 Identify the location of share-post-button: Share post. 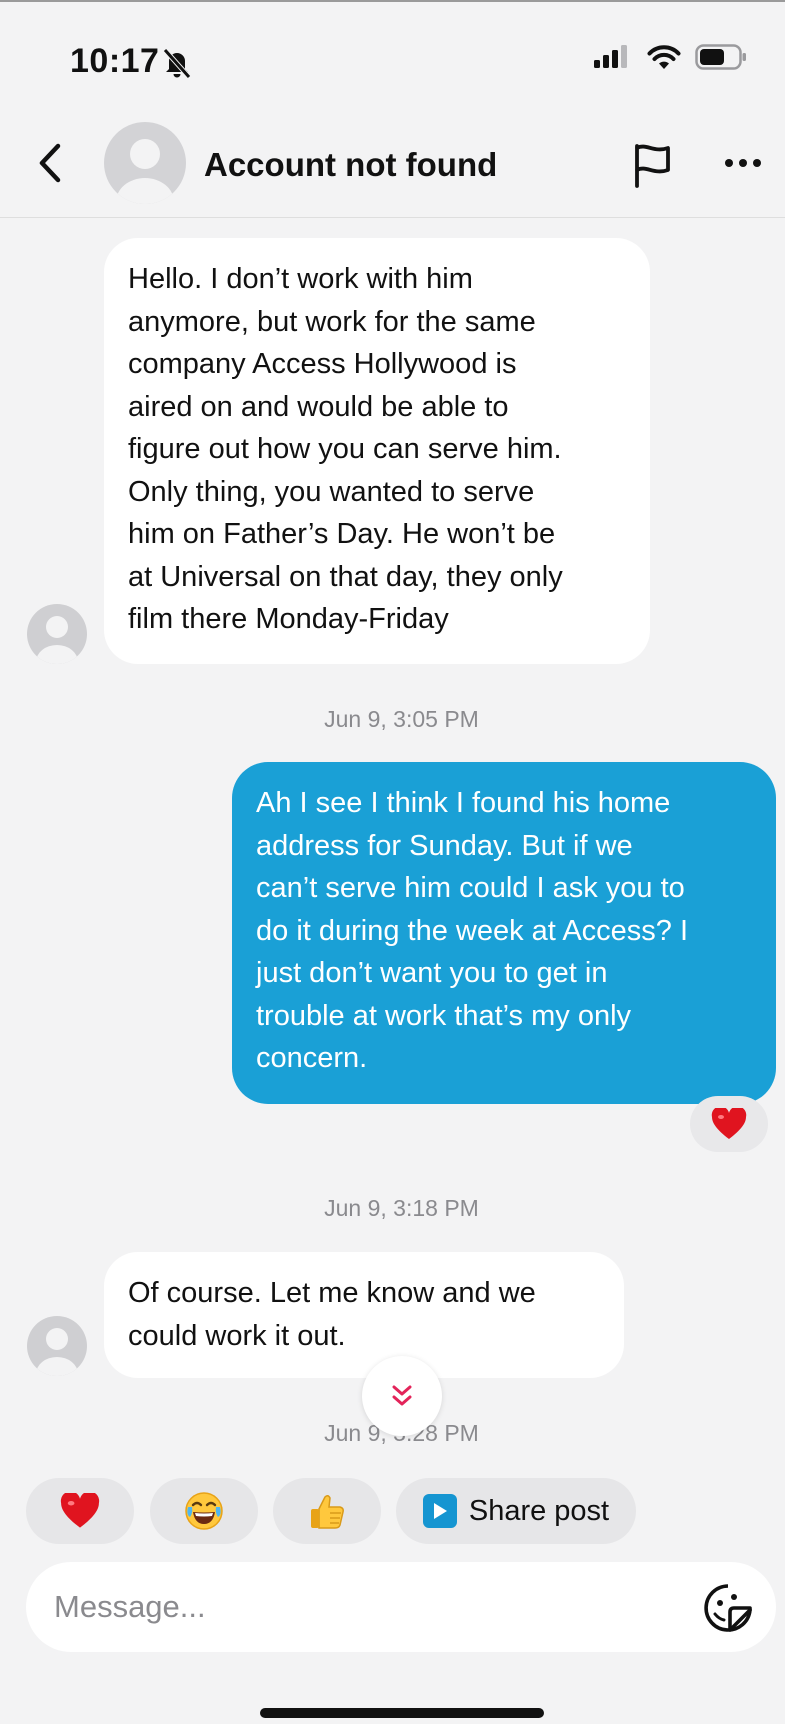
(516, 1511).